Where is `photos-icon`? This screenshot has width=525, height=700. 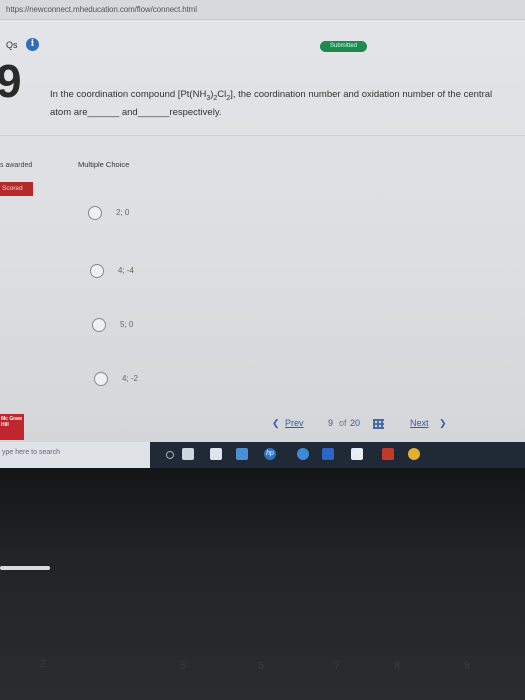
photos-icon is located at coordinates (242, 454).